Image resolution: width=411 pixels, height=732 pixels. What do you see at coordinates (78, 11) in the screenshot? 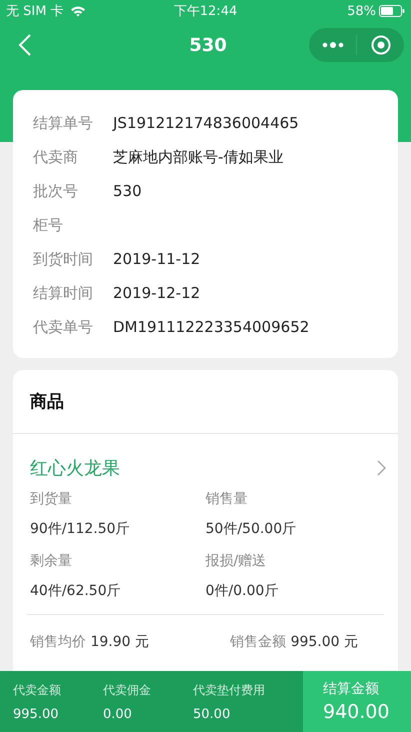
I see `wifi-icon` at bounding box center [78, 11].